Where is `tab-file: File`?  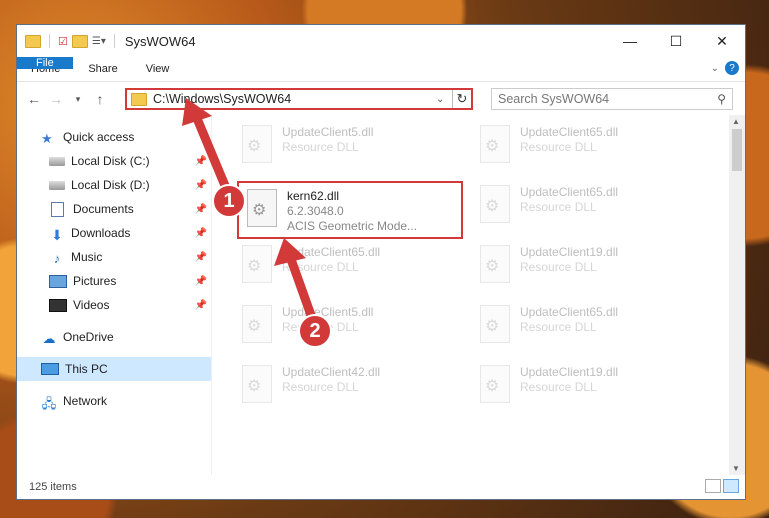 tab-file: File is located at coordinates (45, 63).